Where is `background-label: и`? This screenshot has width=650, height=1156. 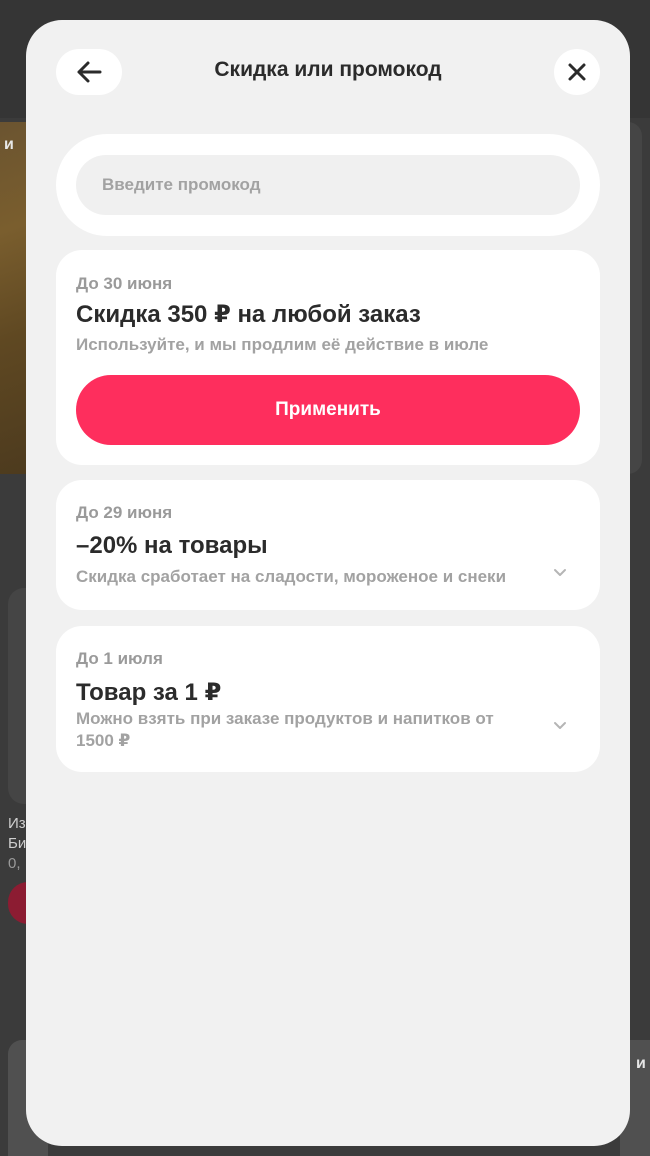 background-label: и is located at coordinates (9, 144).